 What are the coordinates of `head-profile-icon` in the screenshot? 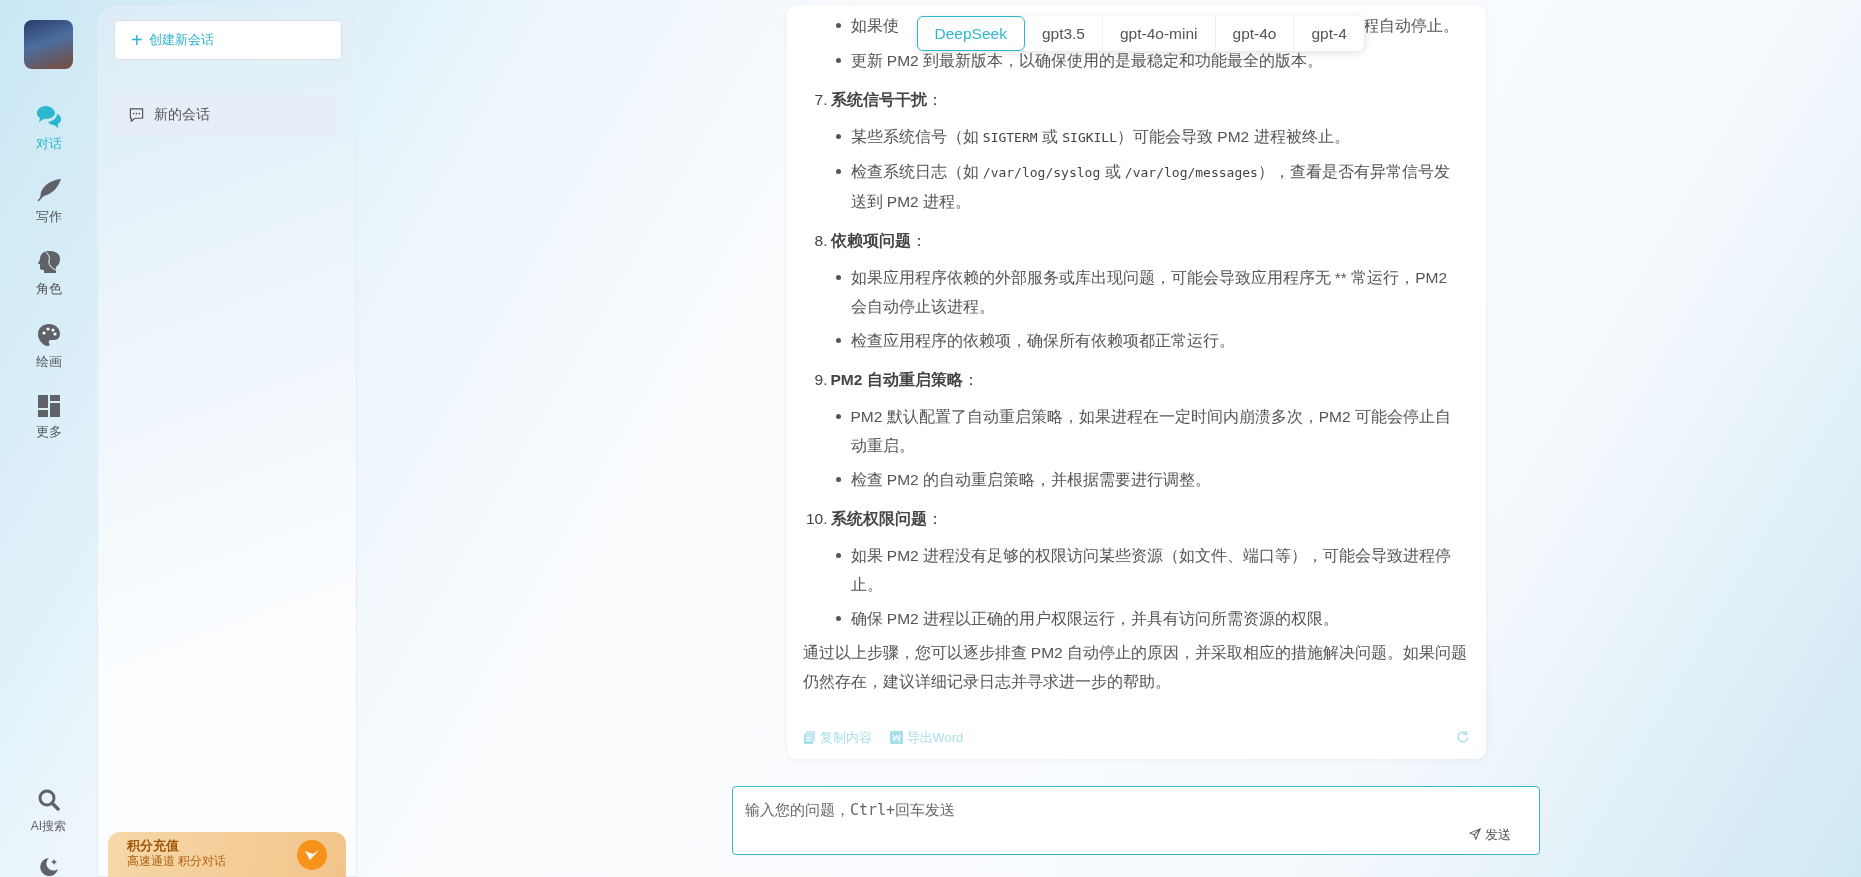 It's located at (48, 262).